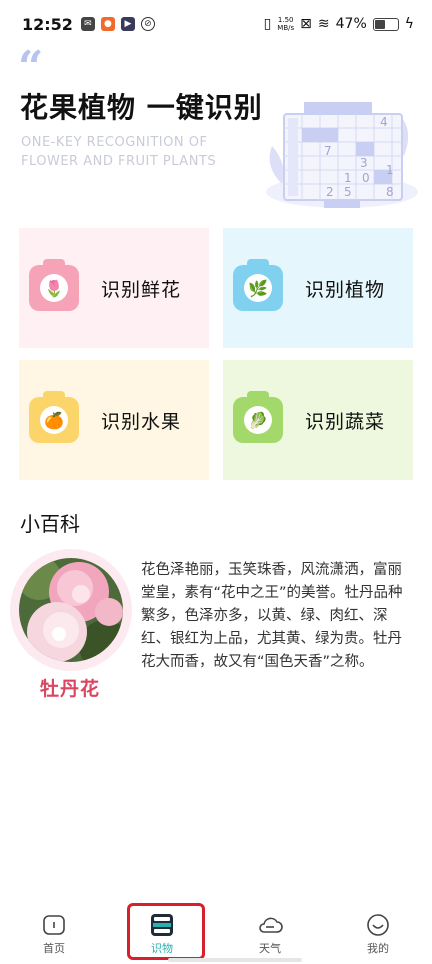 The width and height of the screenshot is (432, 964). What do you see at coordinates (216, 24) in the screenshot?
I see `status-bar: 12:52 ✉ ● ▶ ⊘ ▯ 1.50 MB/s ⊠ ≋ 47% ϟ` at bounding box center [216, 24].